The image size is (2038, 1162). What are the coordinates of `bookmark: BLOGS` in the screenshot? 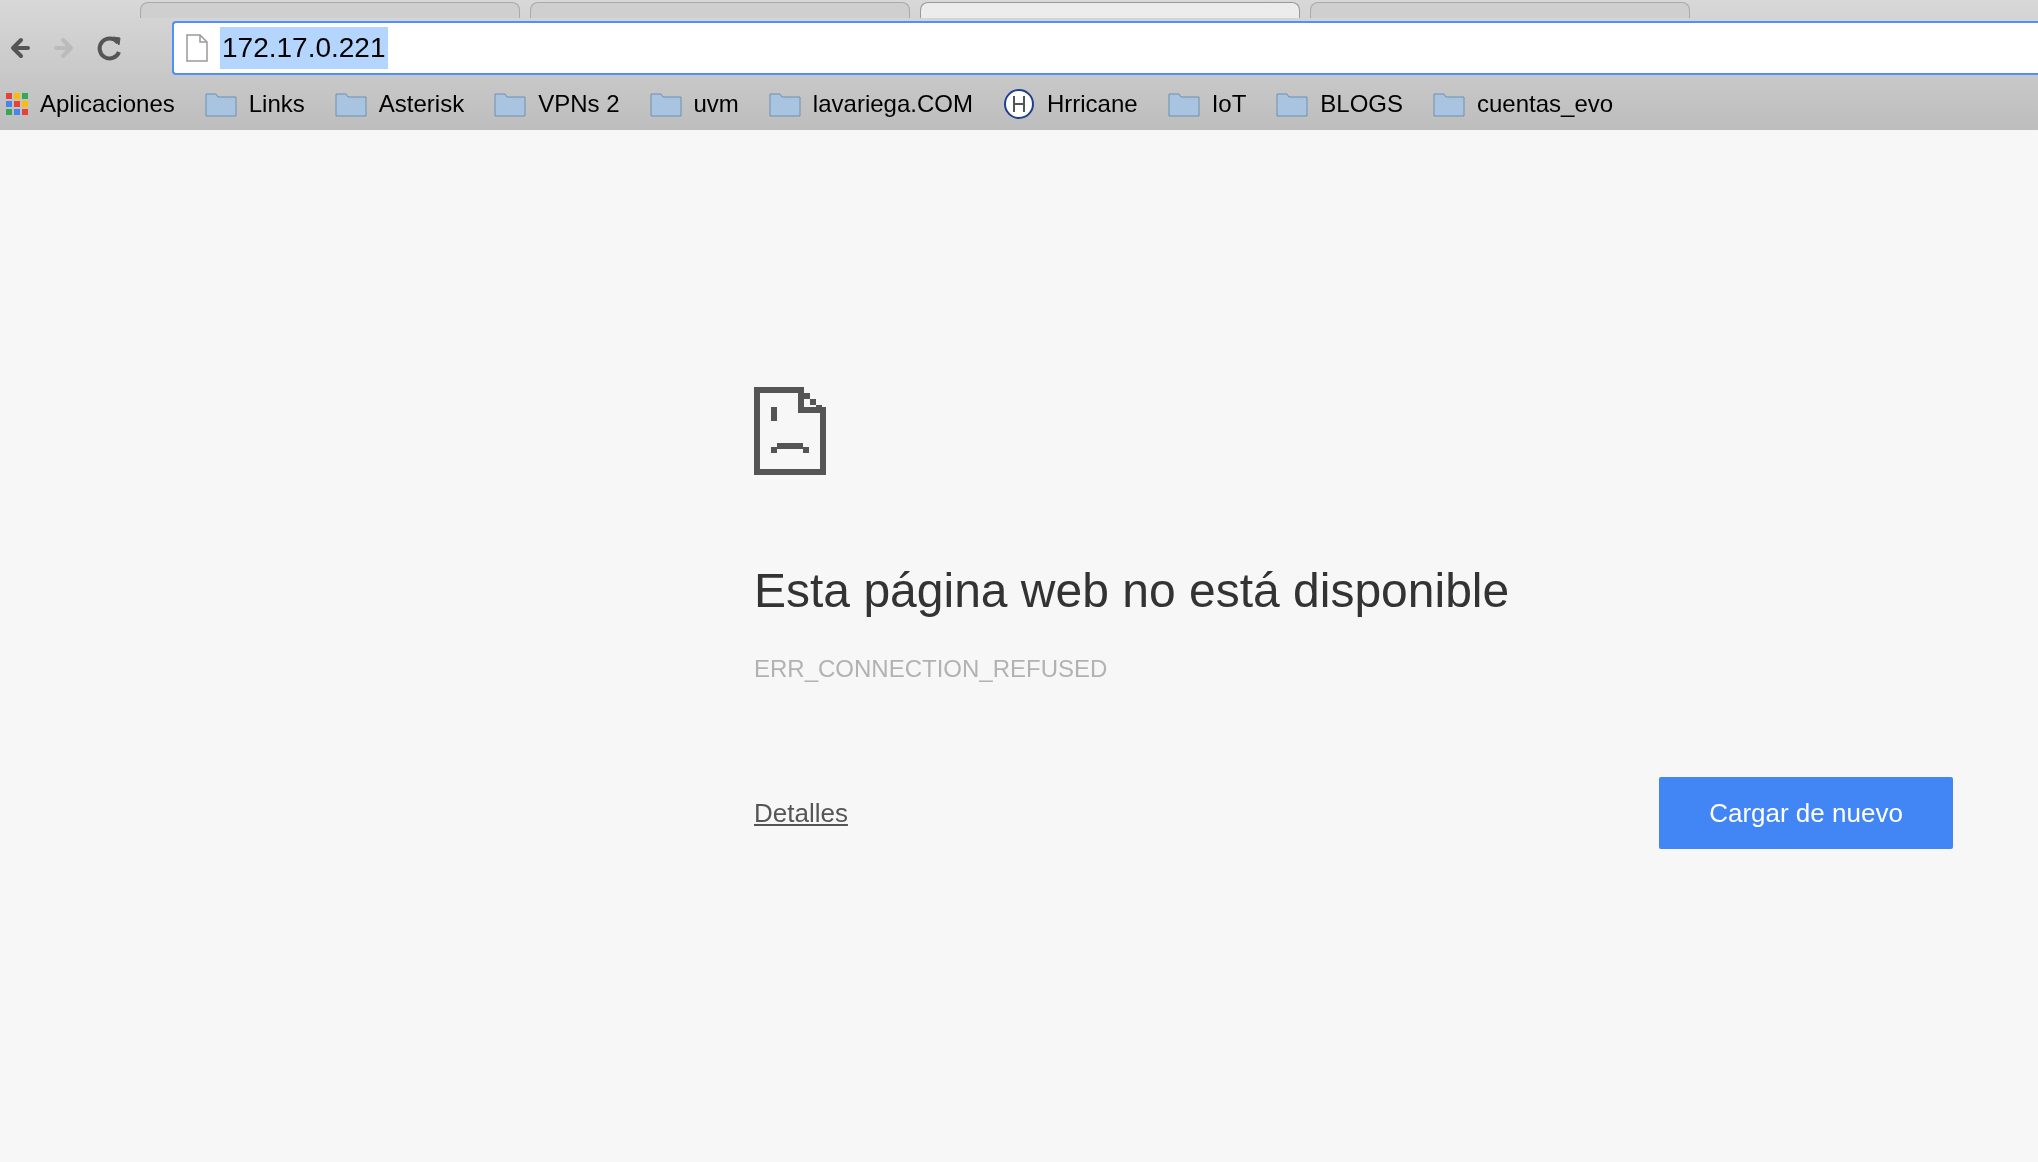 It's located at (1339, 104).